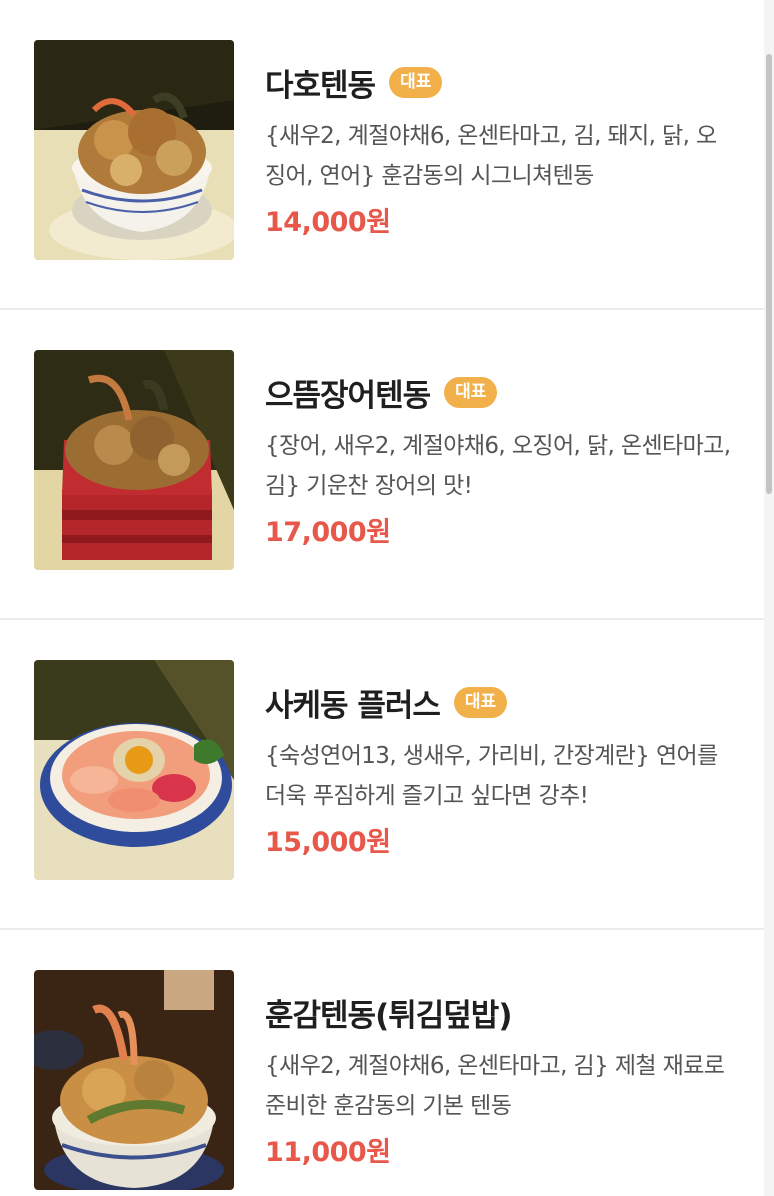 The width and height of the screenshot is (774, 1196). I want to click on menu-item-name: 으뜸장어텐동, so click(348, 395).